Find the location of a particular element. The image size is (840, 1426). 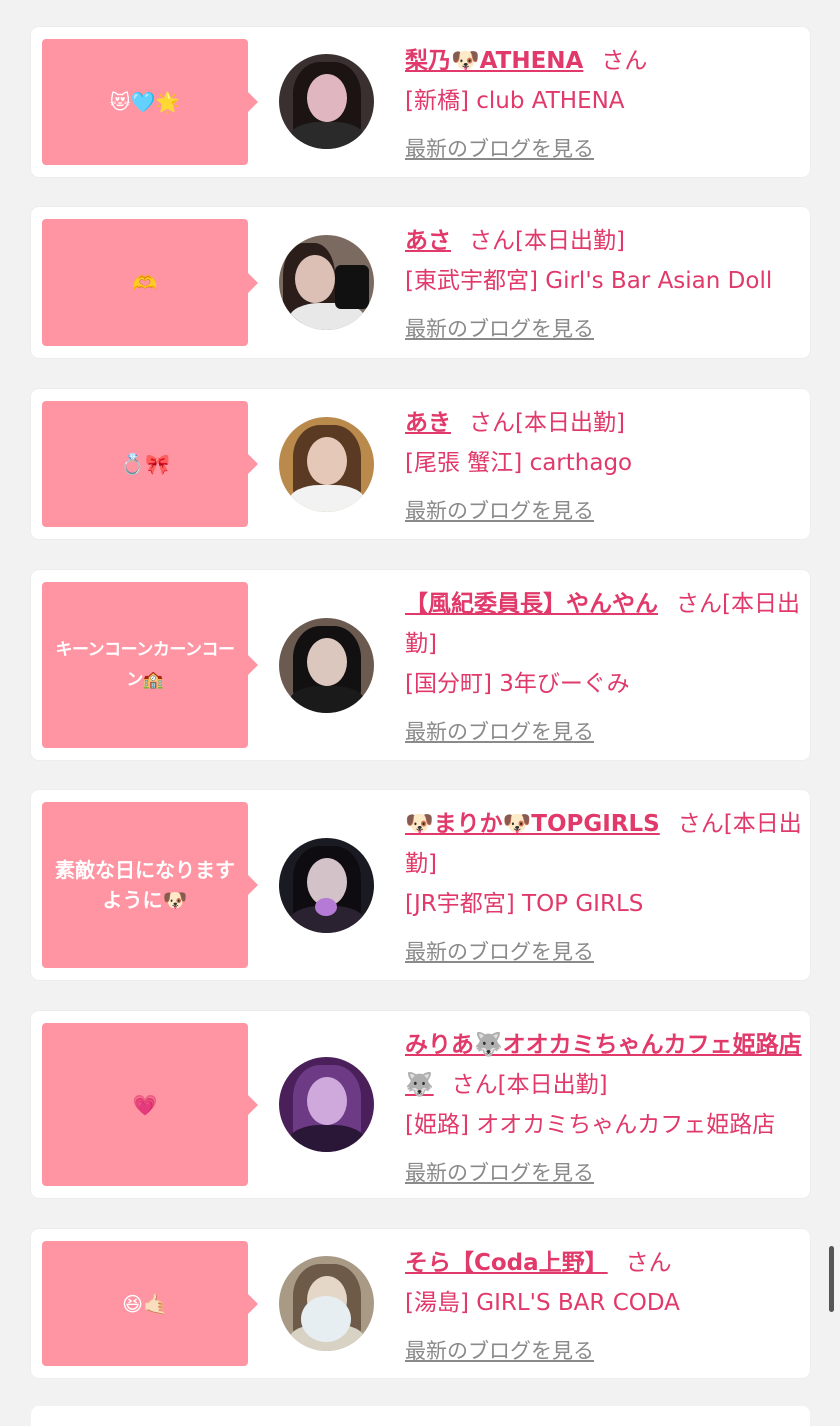

shop-name: [新橋] club ATHENA is located at coordinates (515, 101).